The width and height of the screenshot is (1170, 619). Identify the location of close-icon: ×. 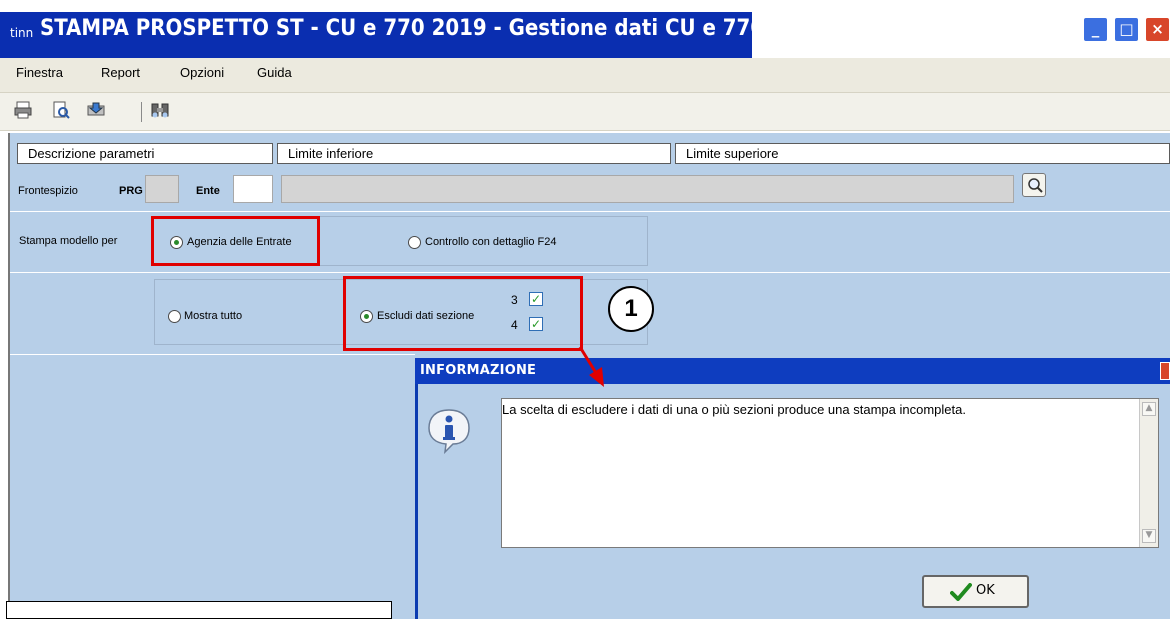
(1157, 29).